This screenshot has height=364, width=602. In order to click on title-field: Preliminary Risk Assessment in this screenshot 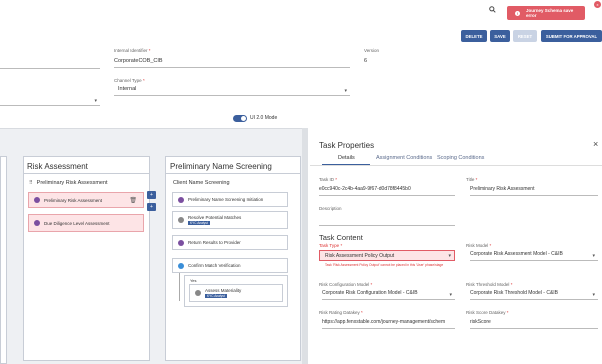, I will do `click(534, 191)`.